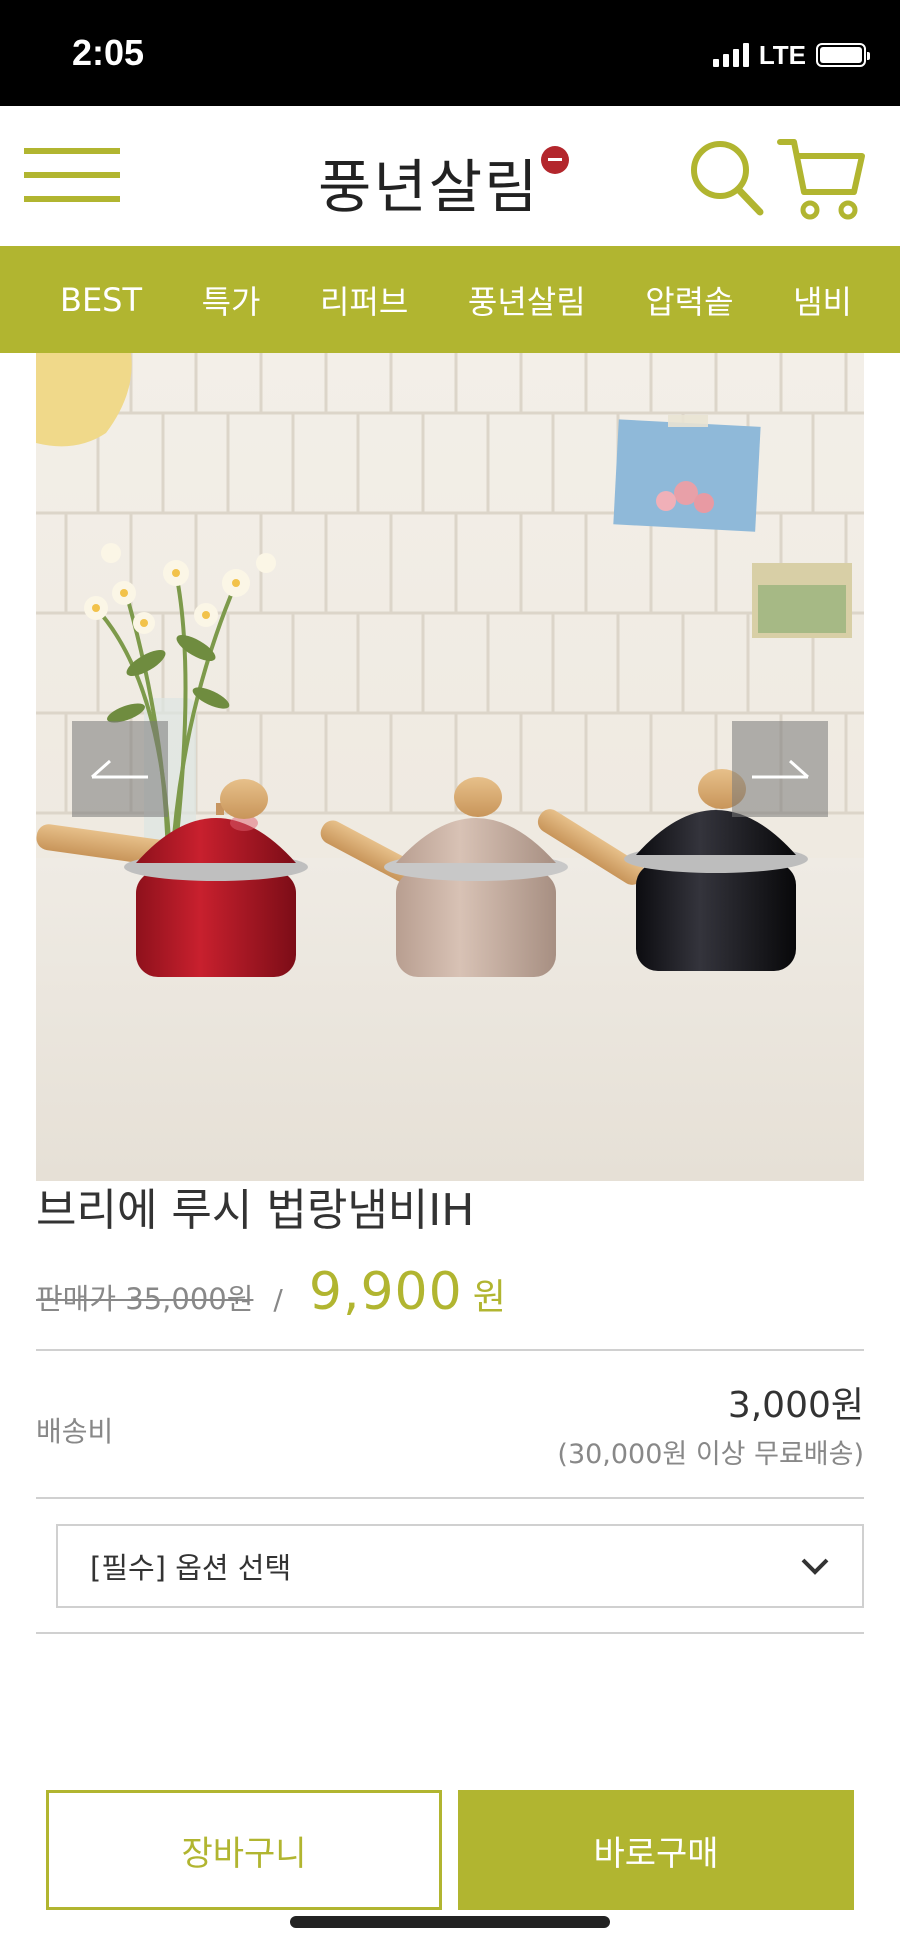 This screenshot has height=1948, width=900. I want to click on shipping-fee: 3,000원, so click(795, 1405).